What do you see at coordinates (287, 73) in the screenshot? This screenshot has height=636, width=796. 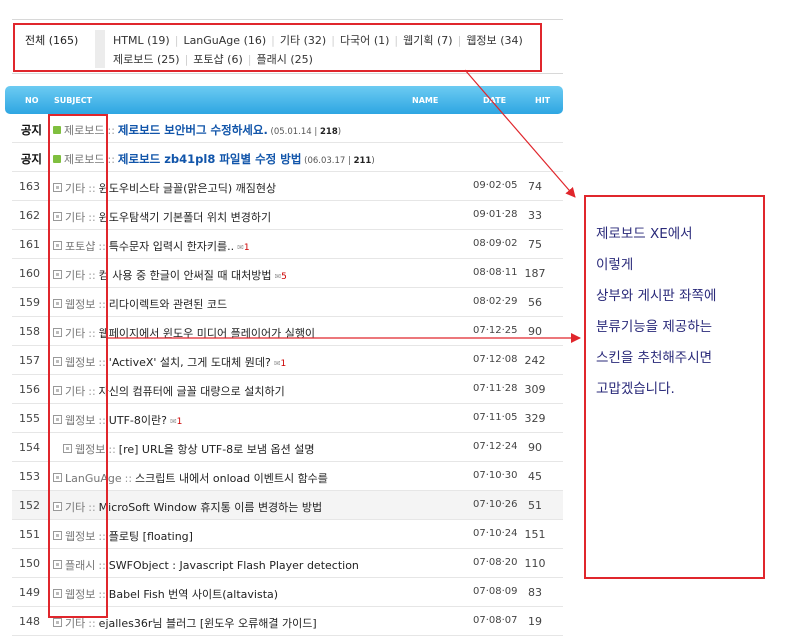 I see `category-bottom-divider` at bounding box center [287, 73].